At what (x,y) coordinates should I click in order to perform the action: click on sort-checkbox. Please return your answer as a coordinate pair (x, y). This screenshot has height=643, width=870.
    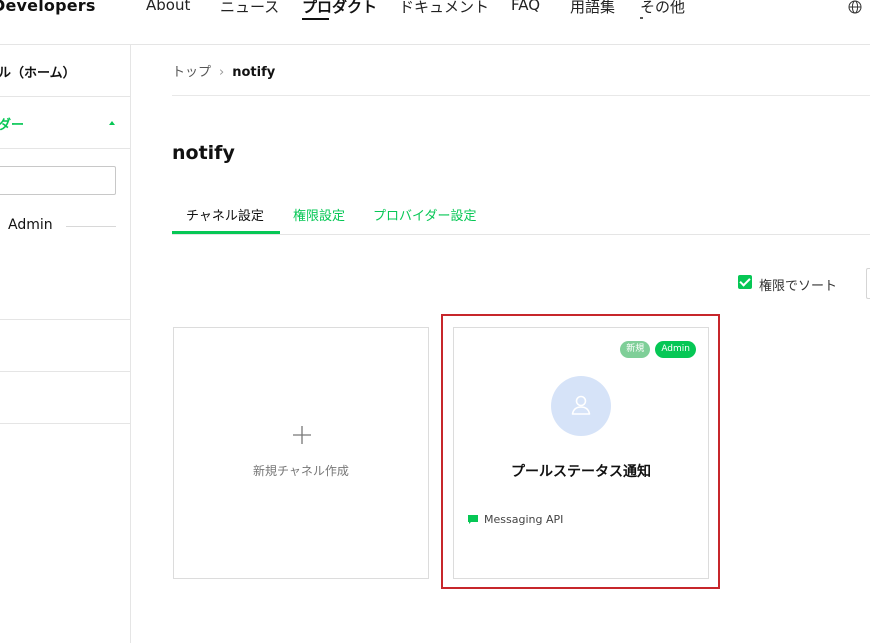
    Looking at the image, I should click on (745, 282).